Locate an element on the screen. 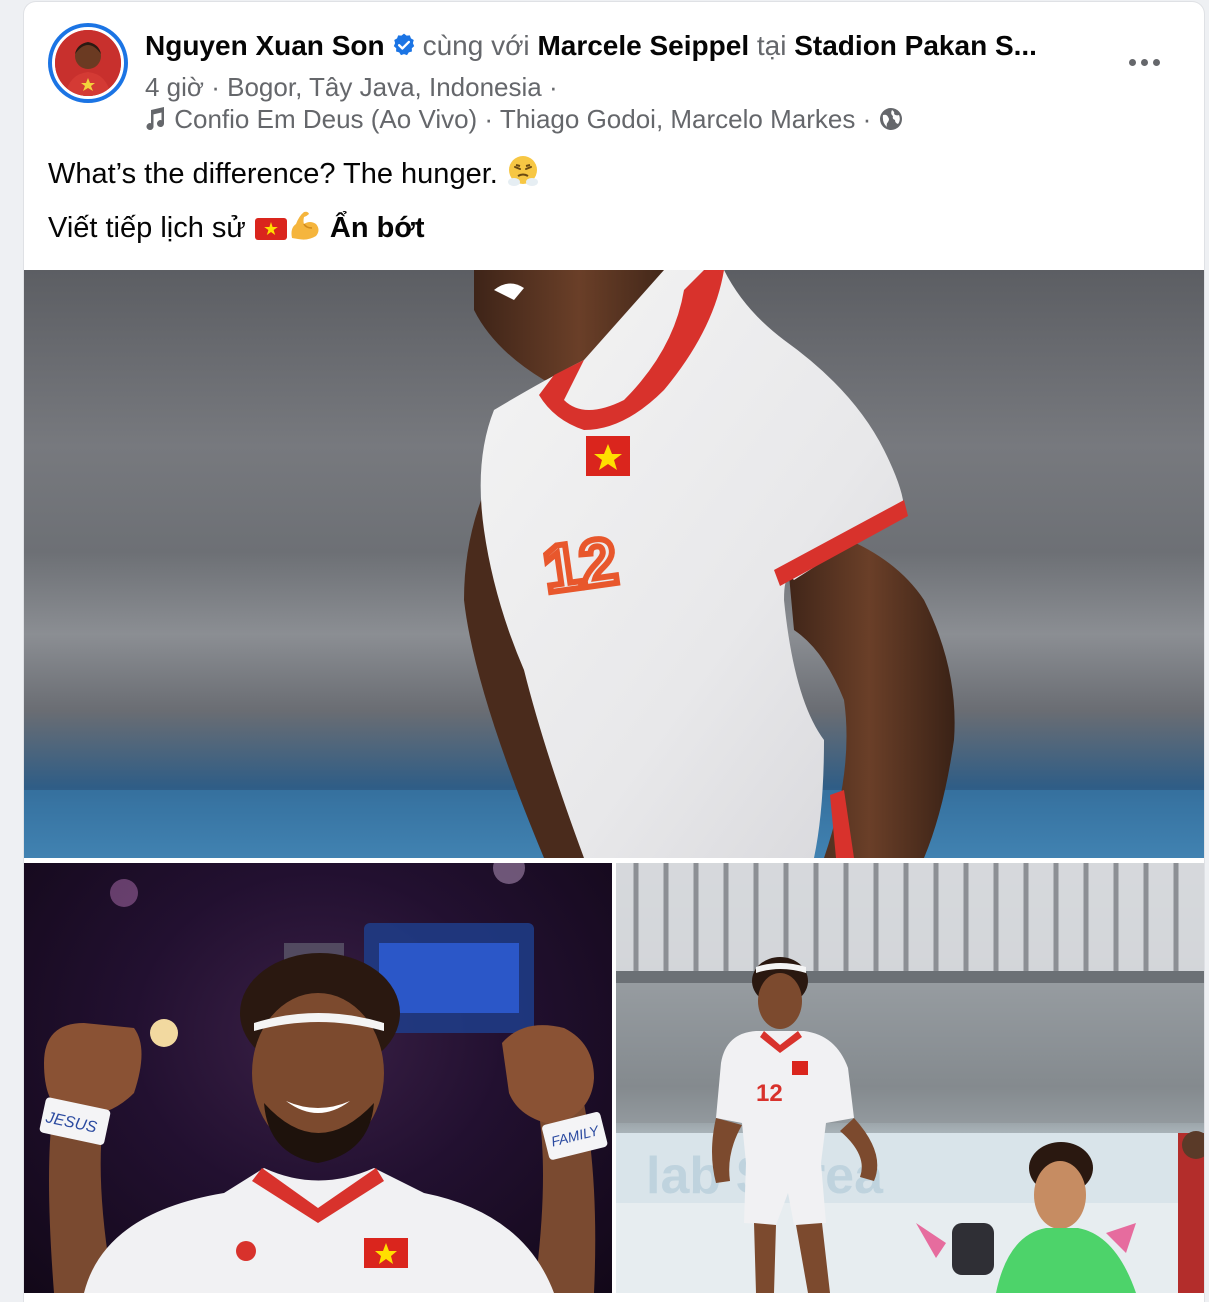 This screenshot has height=1302, width=1209. post-location: Bogor, Tây Java, Indonesia is located at coordinates (384, 87).